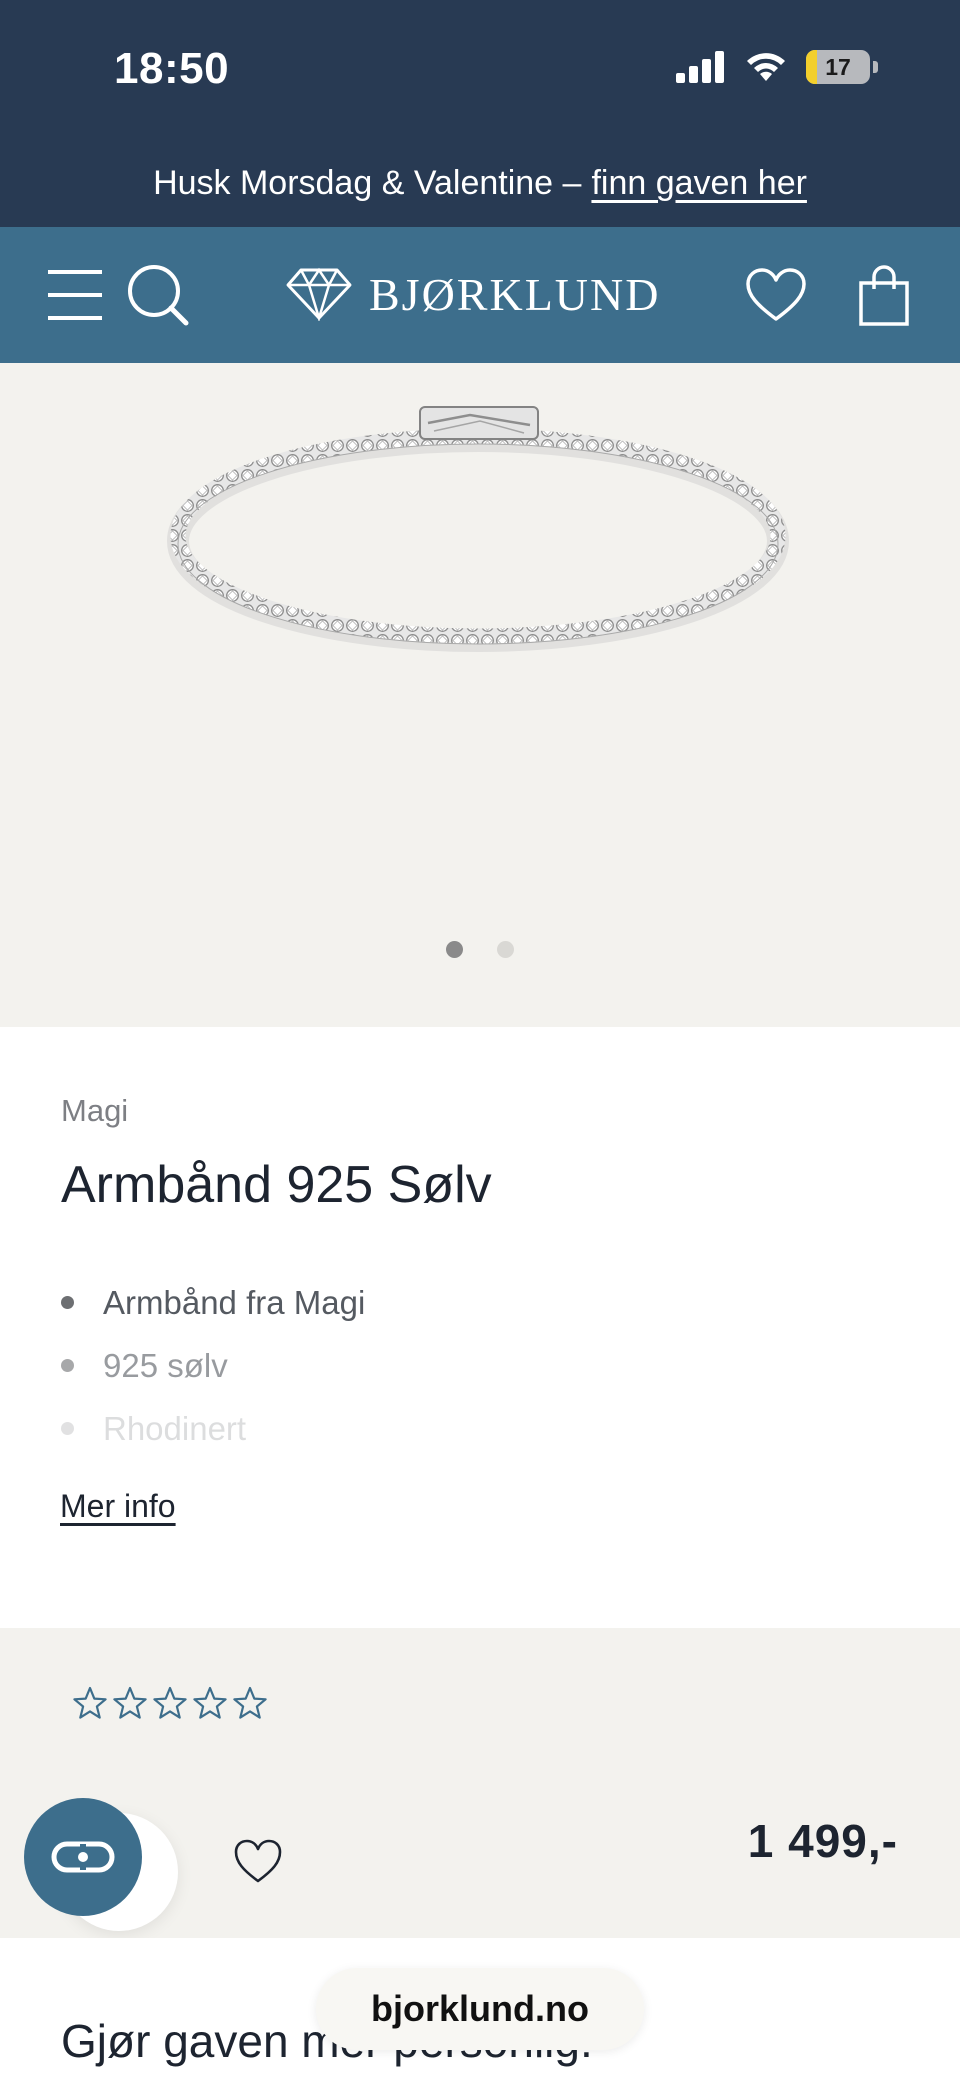 Image resolution: width=960 pixels, height=2081 pixels. I want to click on battery-level: 17, so click(838, 66).